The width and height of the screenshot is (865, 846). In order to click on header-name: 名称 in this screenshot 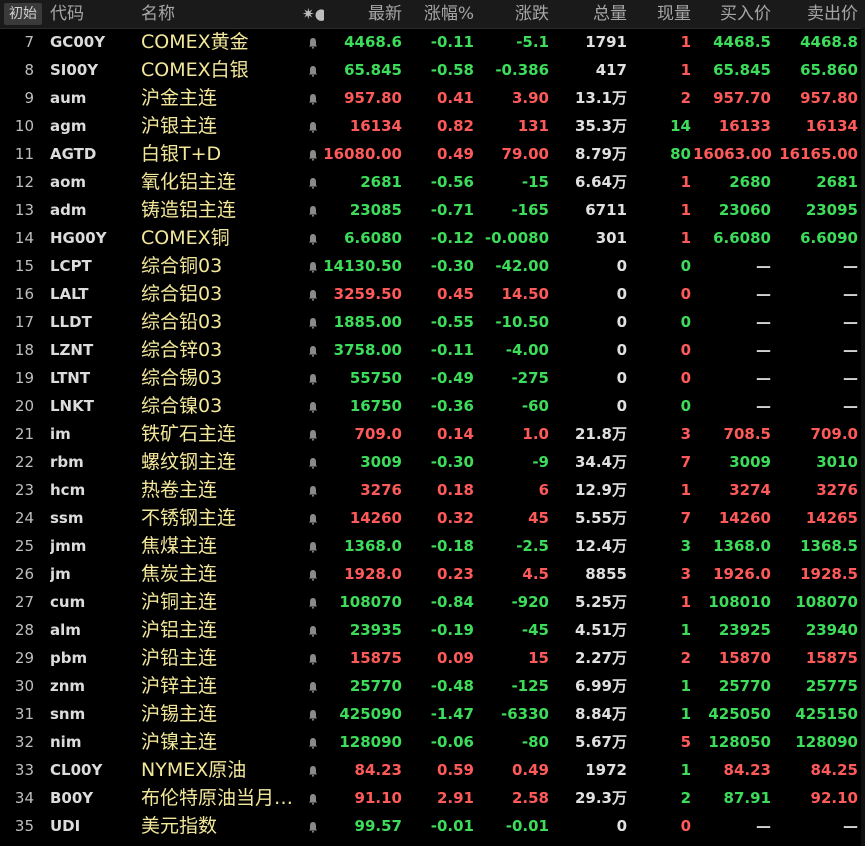, I will do `click(221, 14)`.